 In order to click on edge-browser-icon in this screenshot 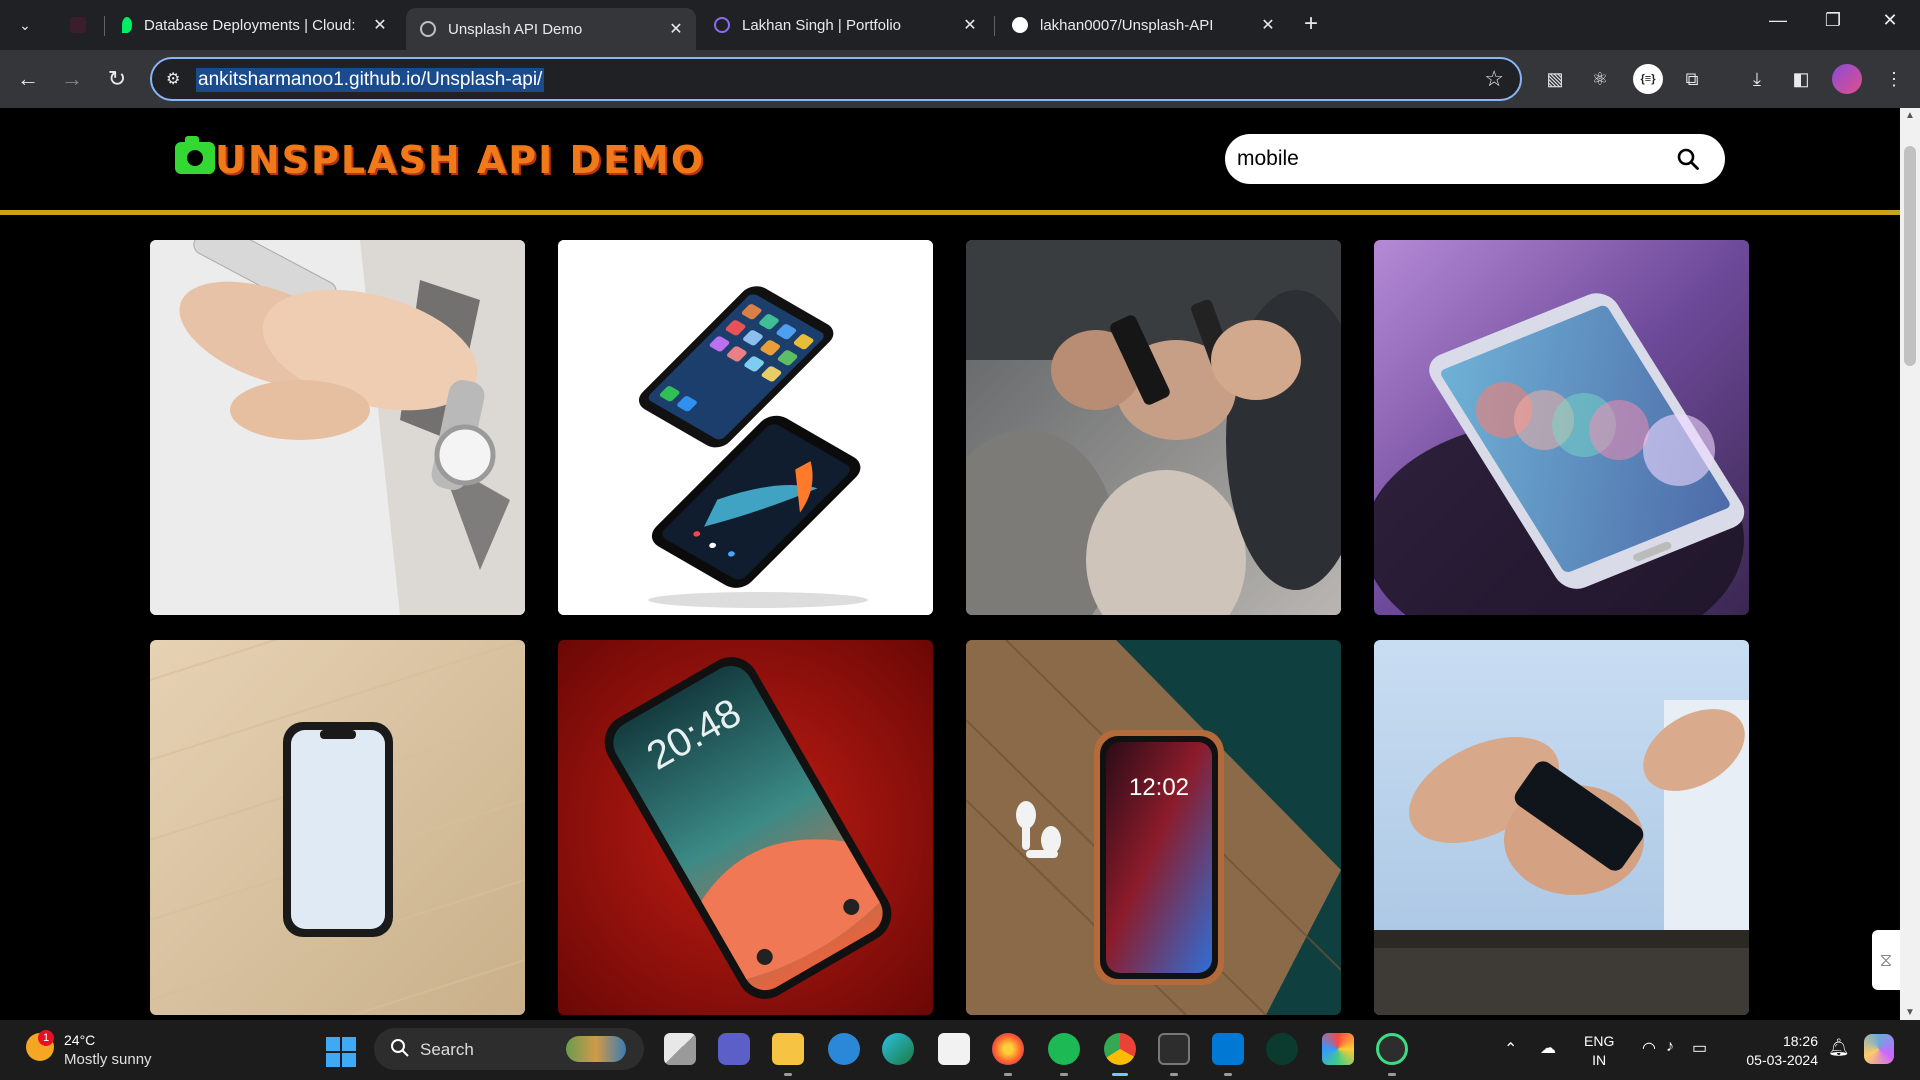, I will do `click(898, 1049)`.